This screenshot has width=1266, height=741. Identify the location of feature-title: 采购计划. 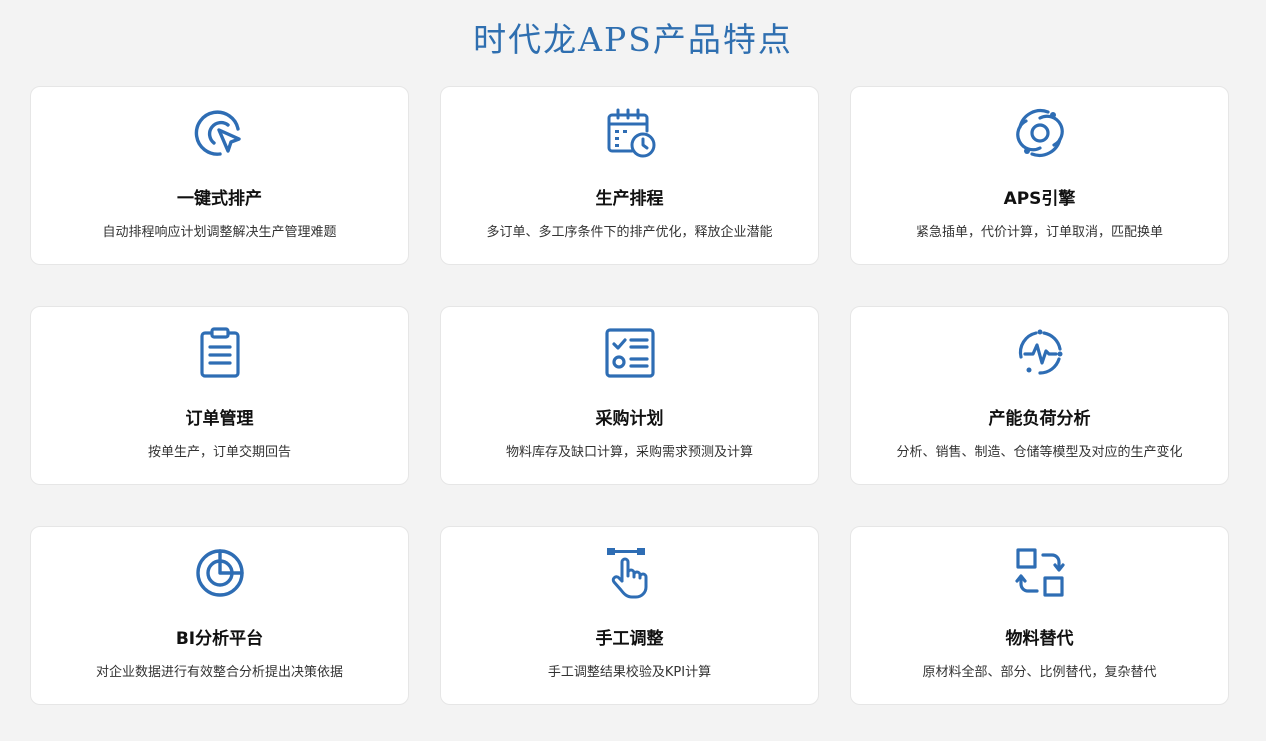
(629, 419).